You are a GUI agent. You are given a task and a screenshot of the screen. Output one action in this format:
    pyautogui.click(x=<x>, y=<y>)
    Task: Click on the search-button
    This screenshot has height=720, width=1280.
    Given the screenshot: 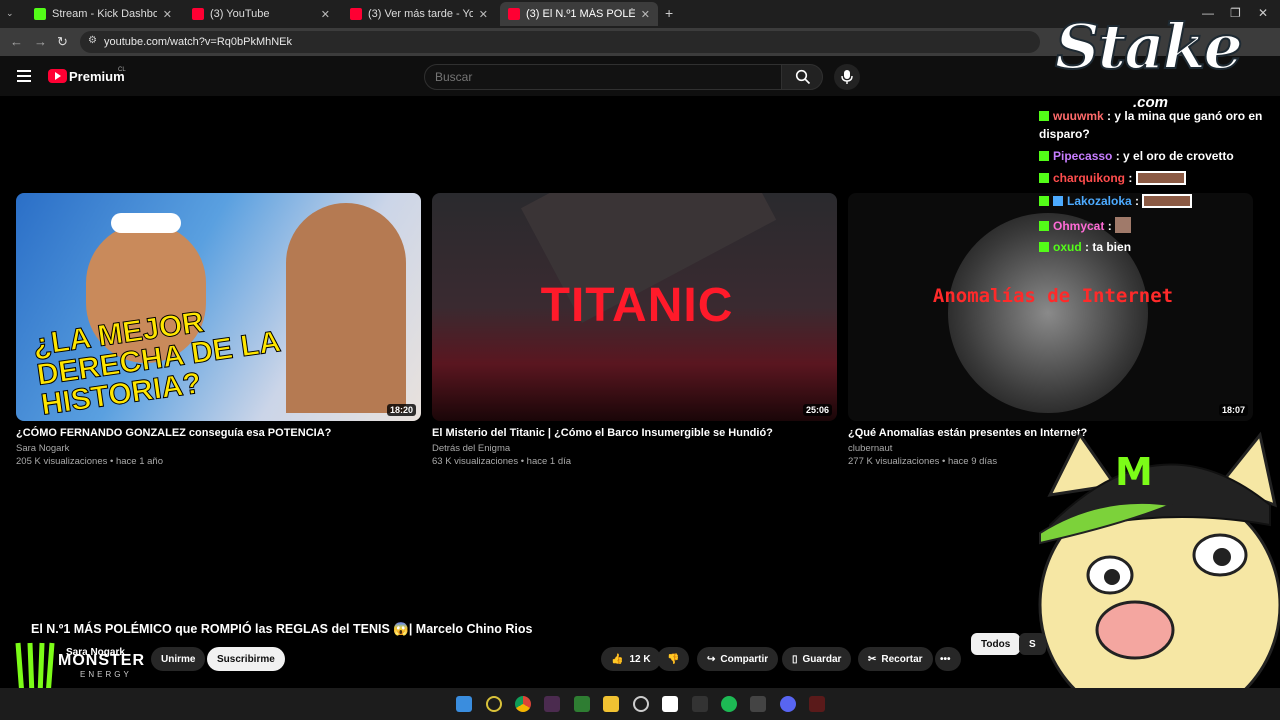 What is the action you would take?
    pyautogui.click(x=802, y=77)
    